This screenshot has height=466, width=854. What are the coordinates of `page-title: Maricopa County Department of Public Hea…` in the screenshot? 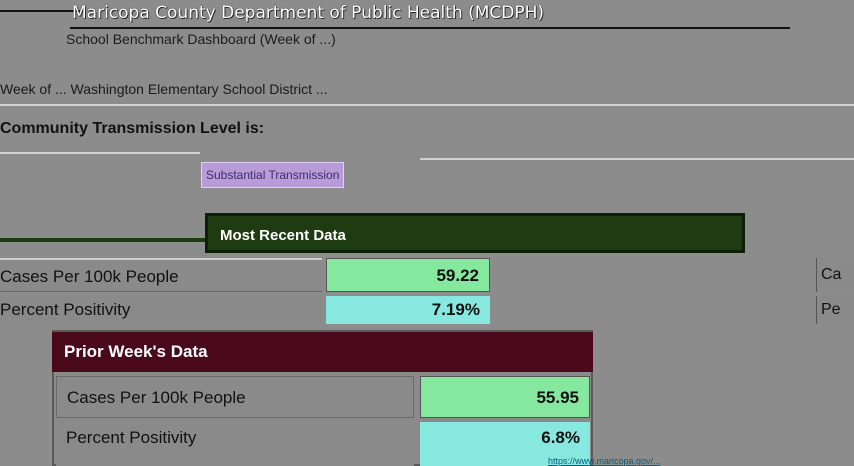 It's located at (308, 13).